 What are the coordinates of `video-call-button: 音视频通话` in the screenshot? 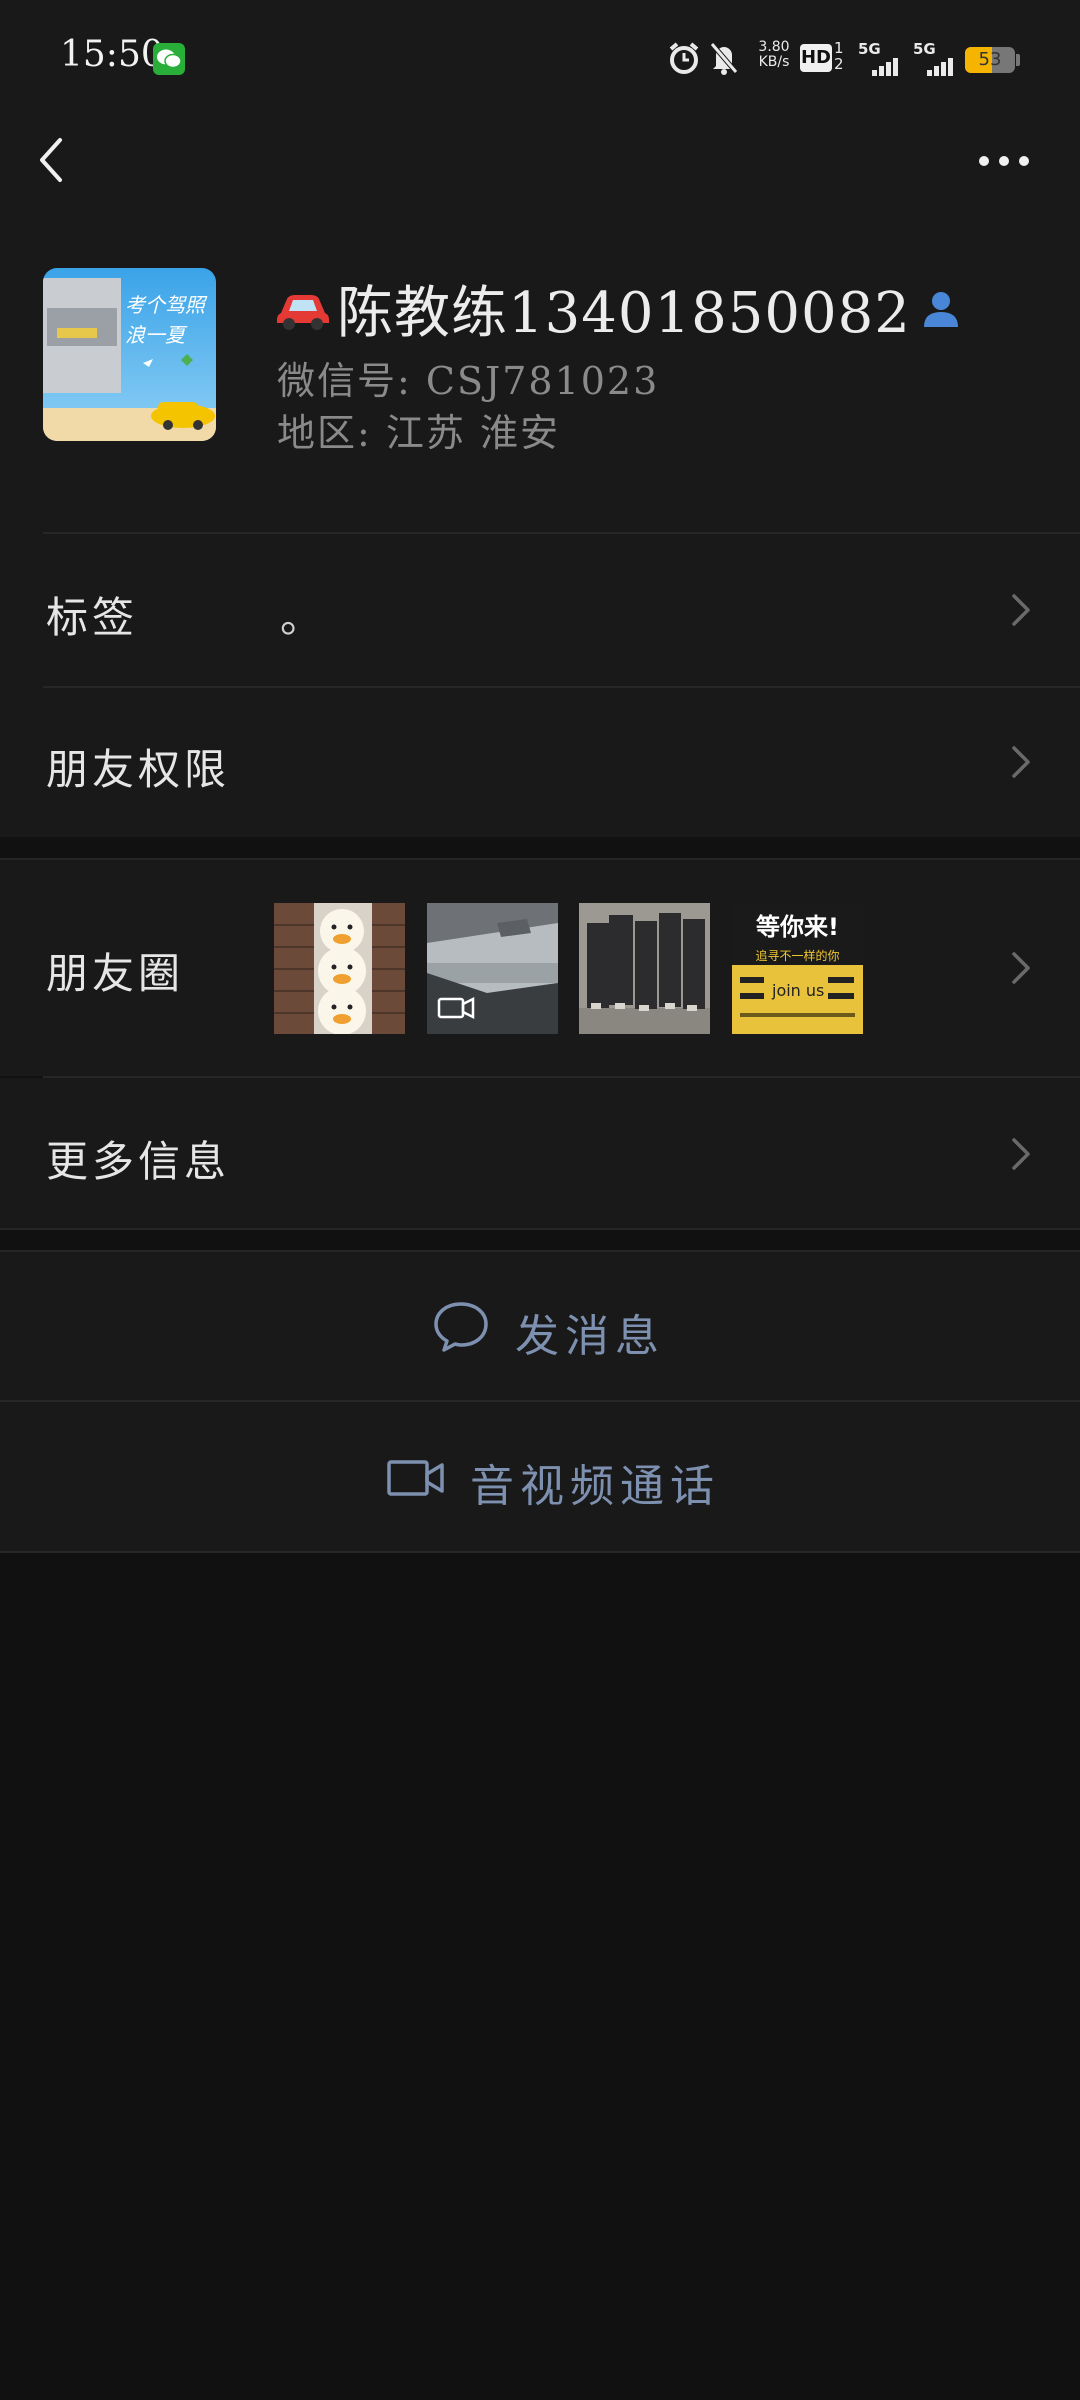 It's located at (540, 1476).